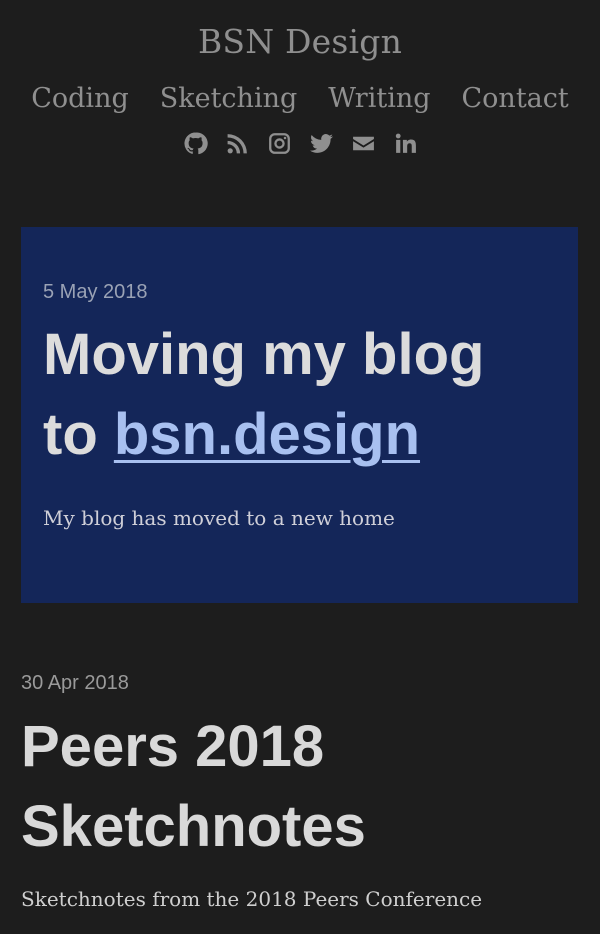  I want to click on featured-post-title-link: bsn.design, so click(267, 434).